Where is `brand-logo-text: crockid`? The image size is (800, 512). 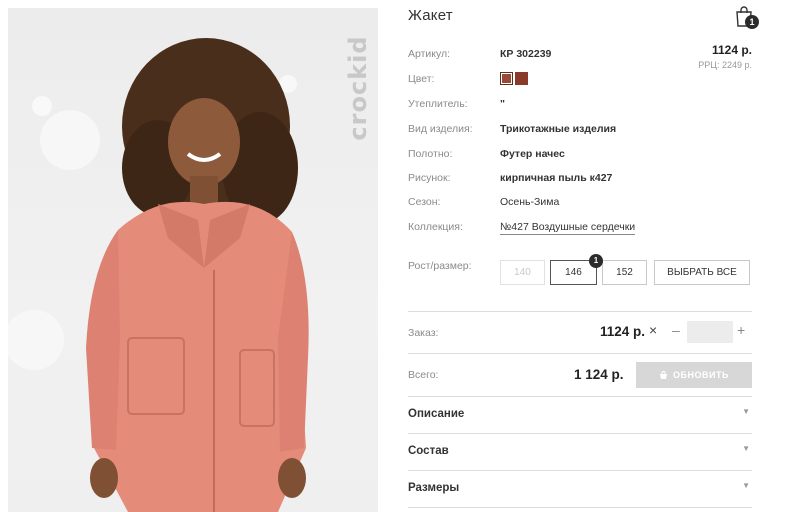
brand-logo-text: crockid is located at coordinates (358, 88).